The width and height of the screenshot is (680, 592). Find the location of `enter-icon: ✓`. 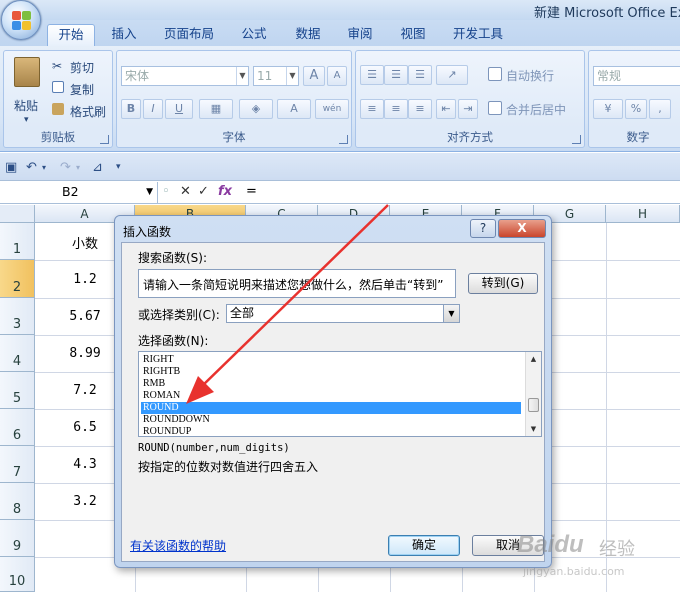

enter-icon: ✓ is located at coordinates (203, 191).